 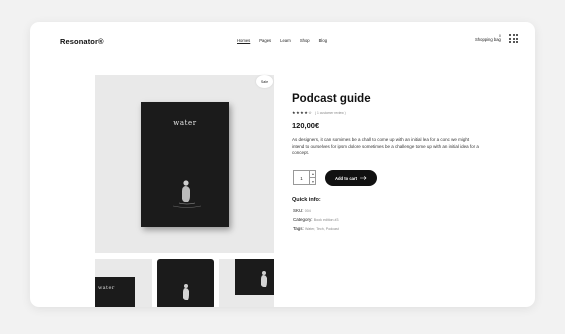 What do you see at coordinates (331, 99) in the screenshot?
I see `product-title: Podcast guide` at bounding box center [331, 99].